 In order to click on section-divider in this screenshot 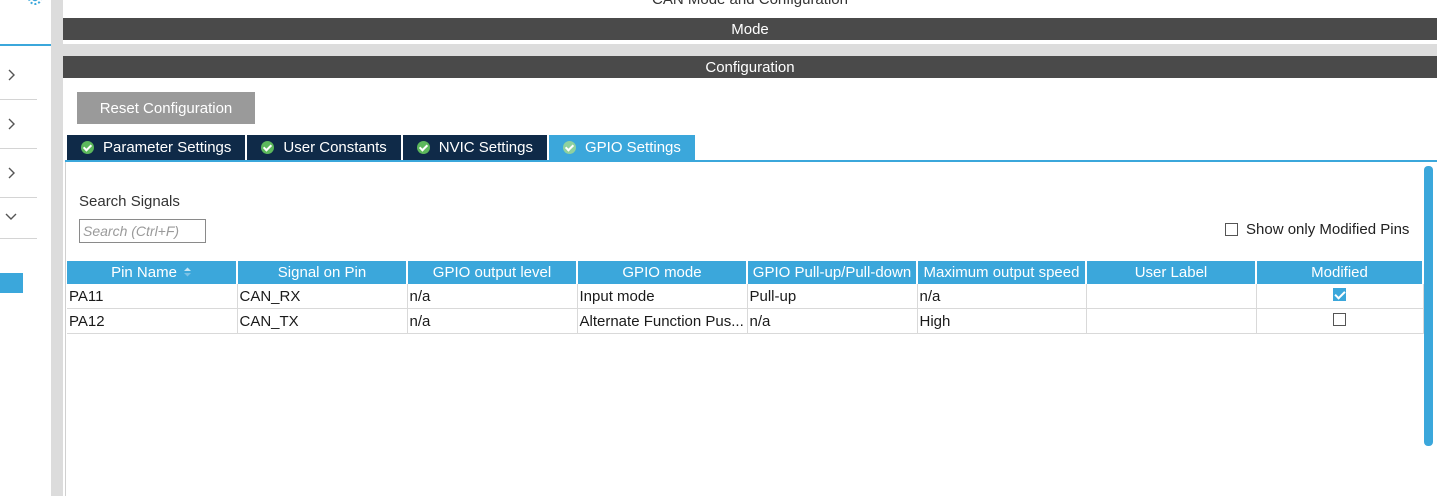, I will do `click(750, 50)`.